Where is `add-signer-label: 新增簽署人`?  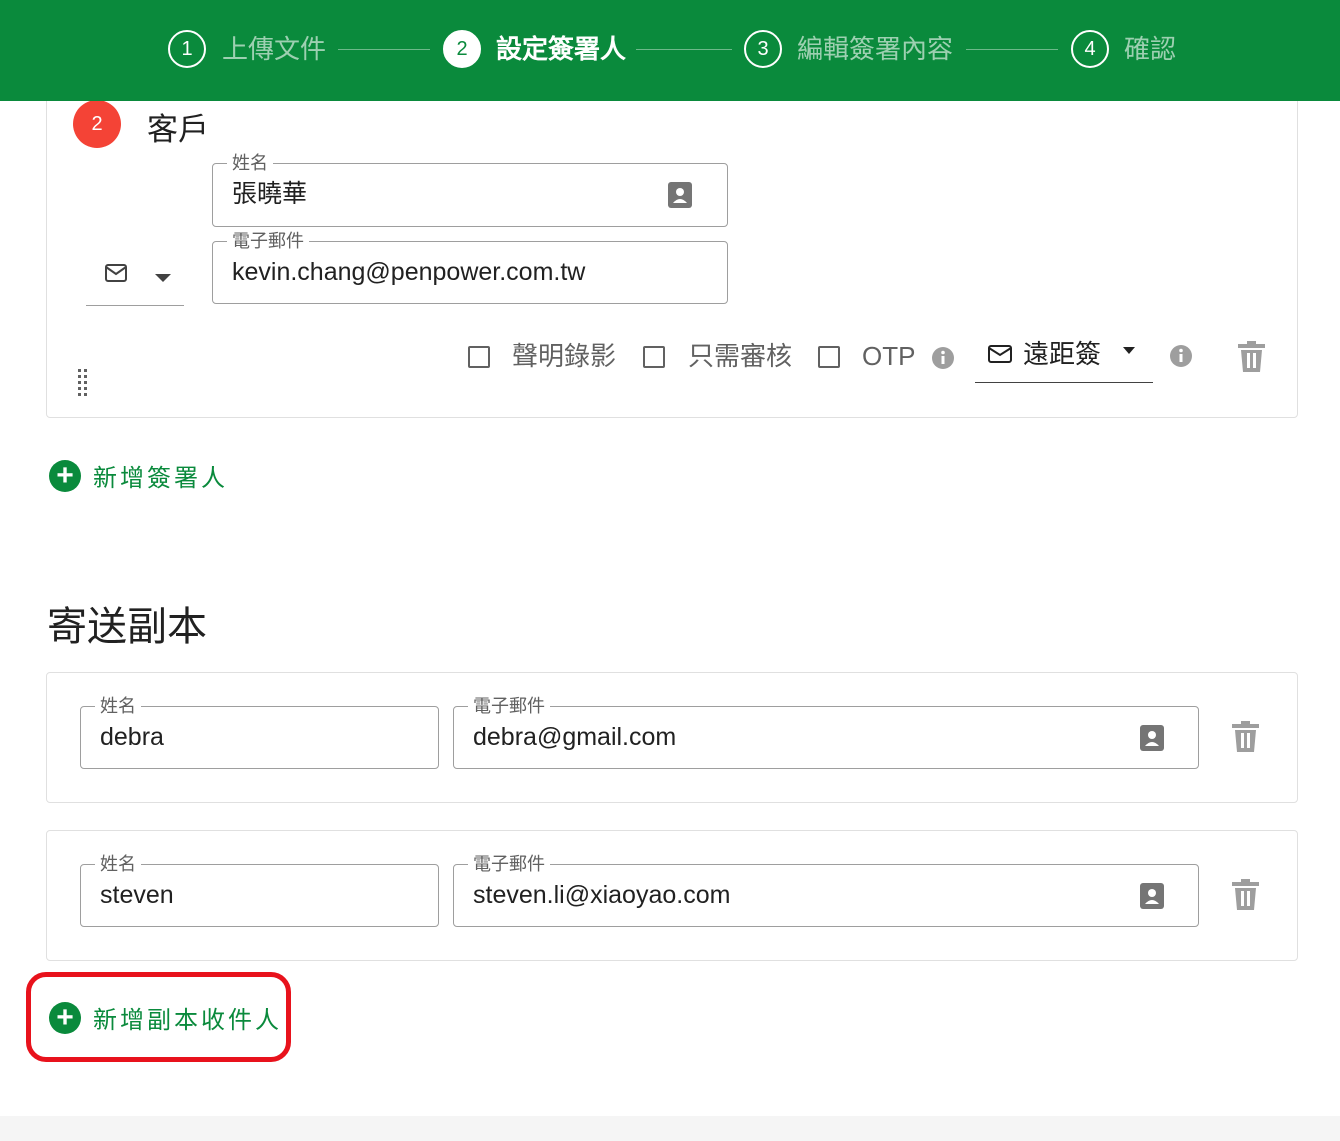
add-signer-label: 新增簽署人 is located at coordinates (160, 478).